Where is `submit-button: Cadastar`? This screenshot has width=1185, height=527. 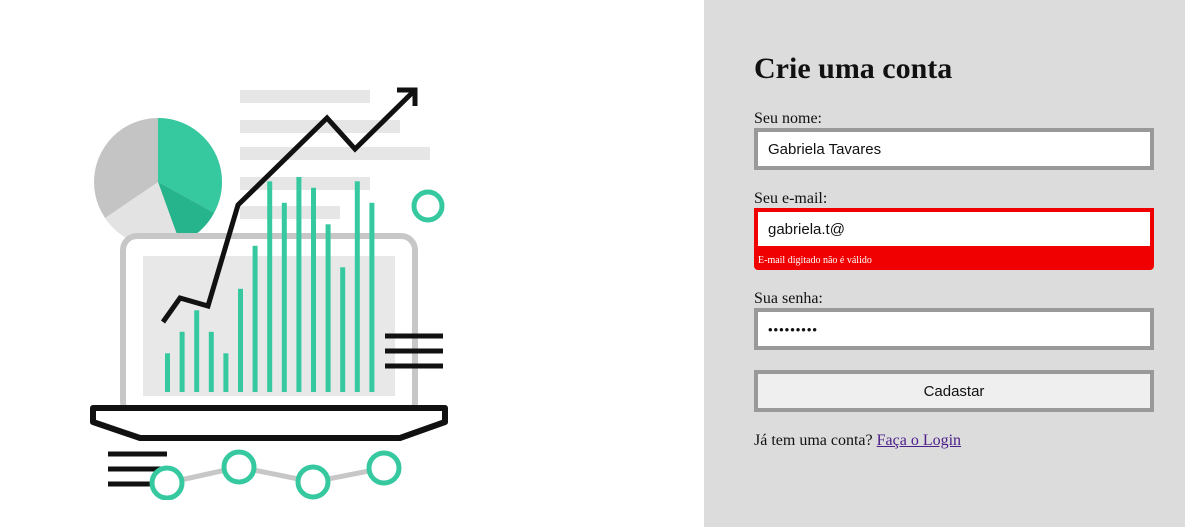
submit-button: Cadastar is located at coordinates (954, 391).